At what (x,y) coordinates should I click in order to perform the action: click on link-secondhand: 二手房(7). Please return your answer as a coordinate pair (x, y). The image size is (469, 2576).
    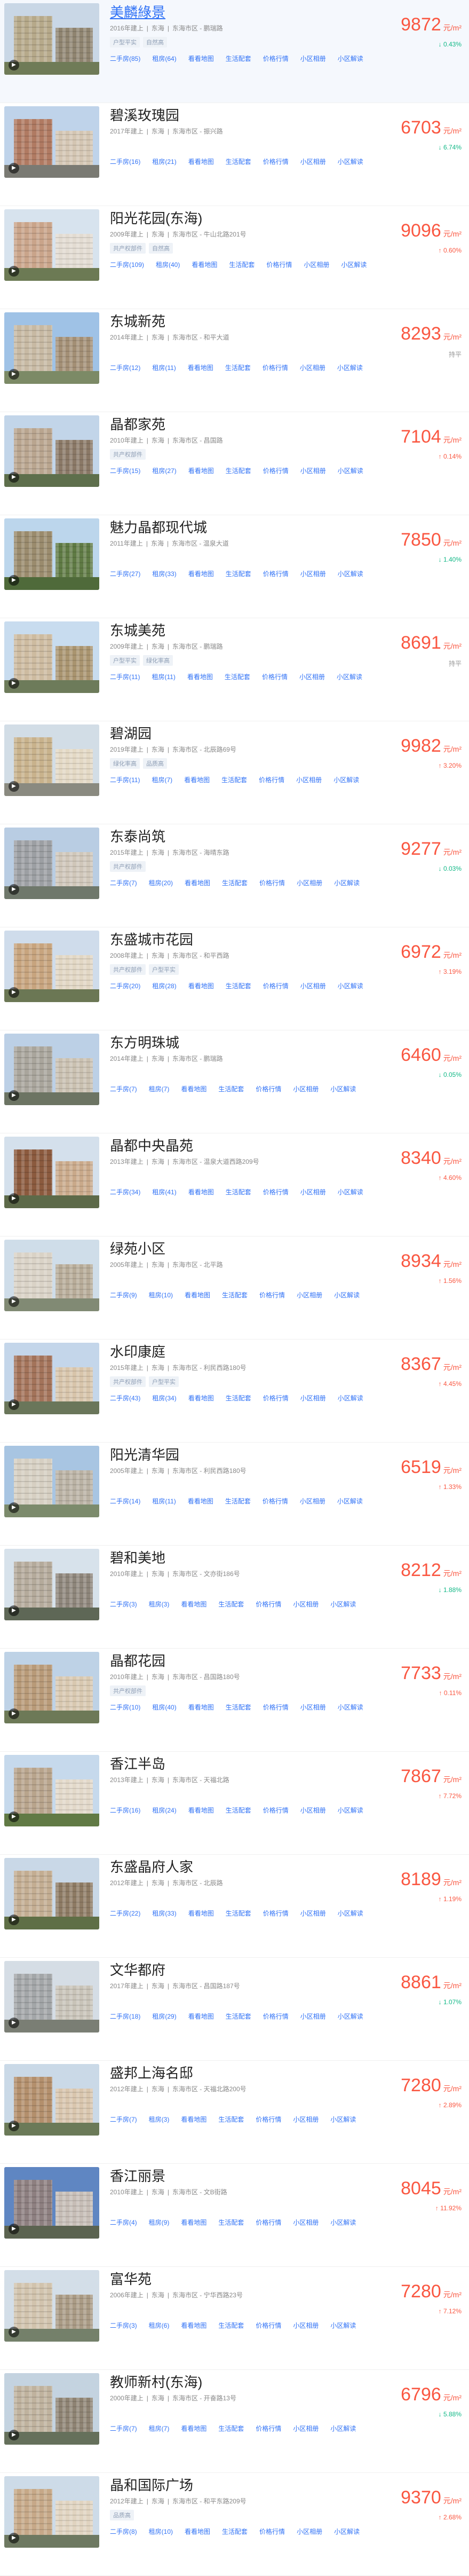
    Looking at the image, I should click on (123, 2428).